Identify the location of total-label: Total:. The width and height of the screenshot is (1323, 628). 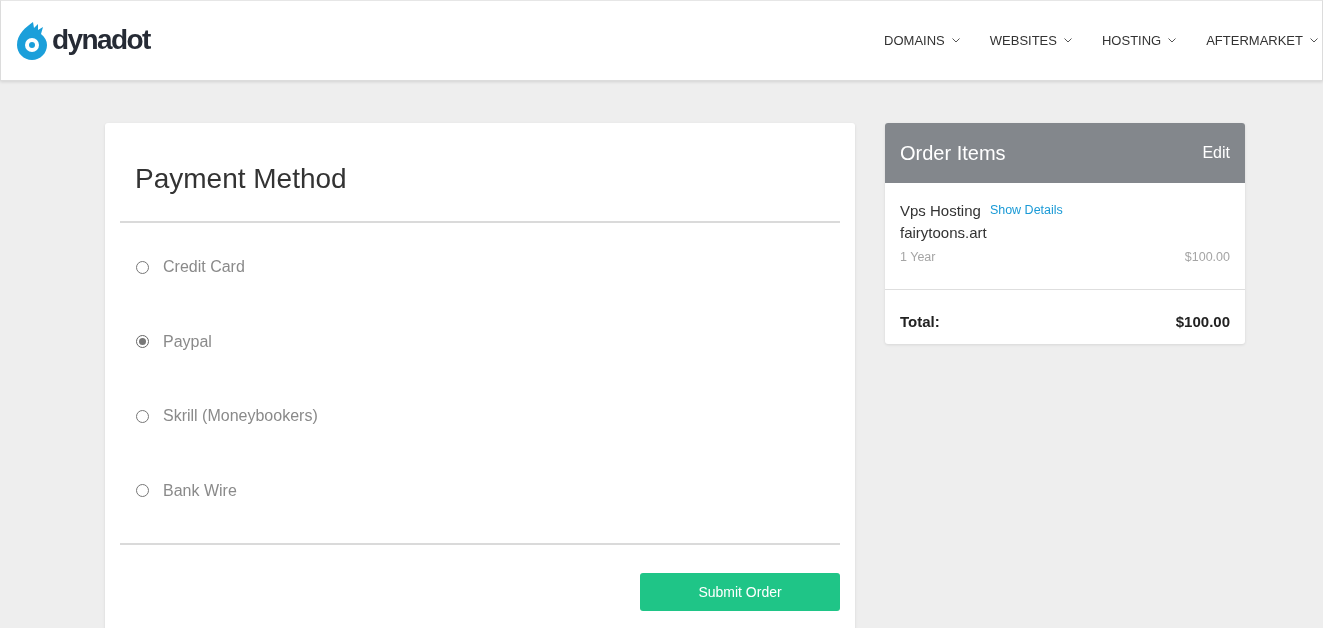
(920, 322).